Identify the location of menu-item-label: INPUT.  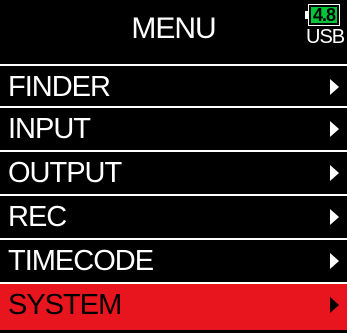
(49, 129).